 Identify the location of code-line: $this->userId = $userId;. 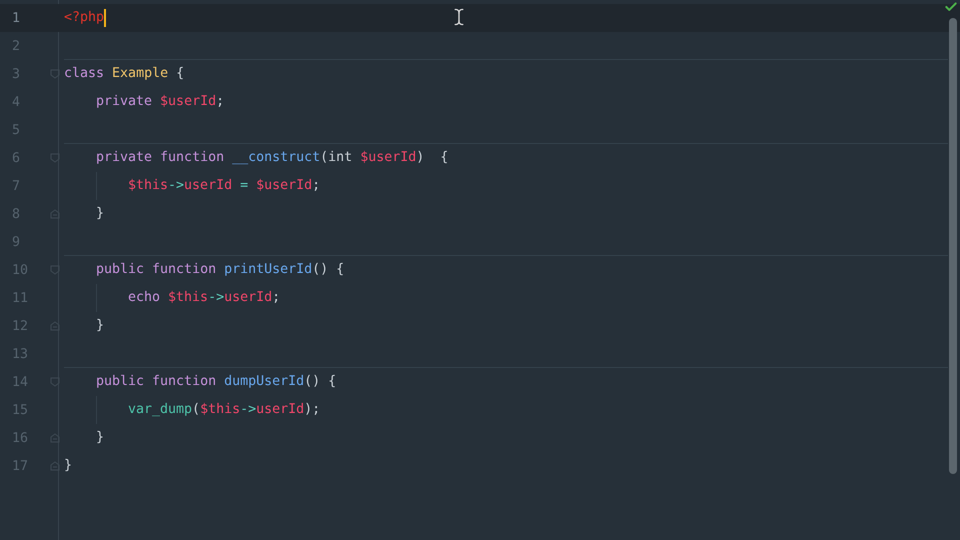
(224, 186).